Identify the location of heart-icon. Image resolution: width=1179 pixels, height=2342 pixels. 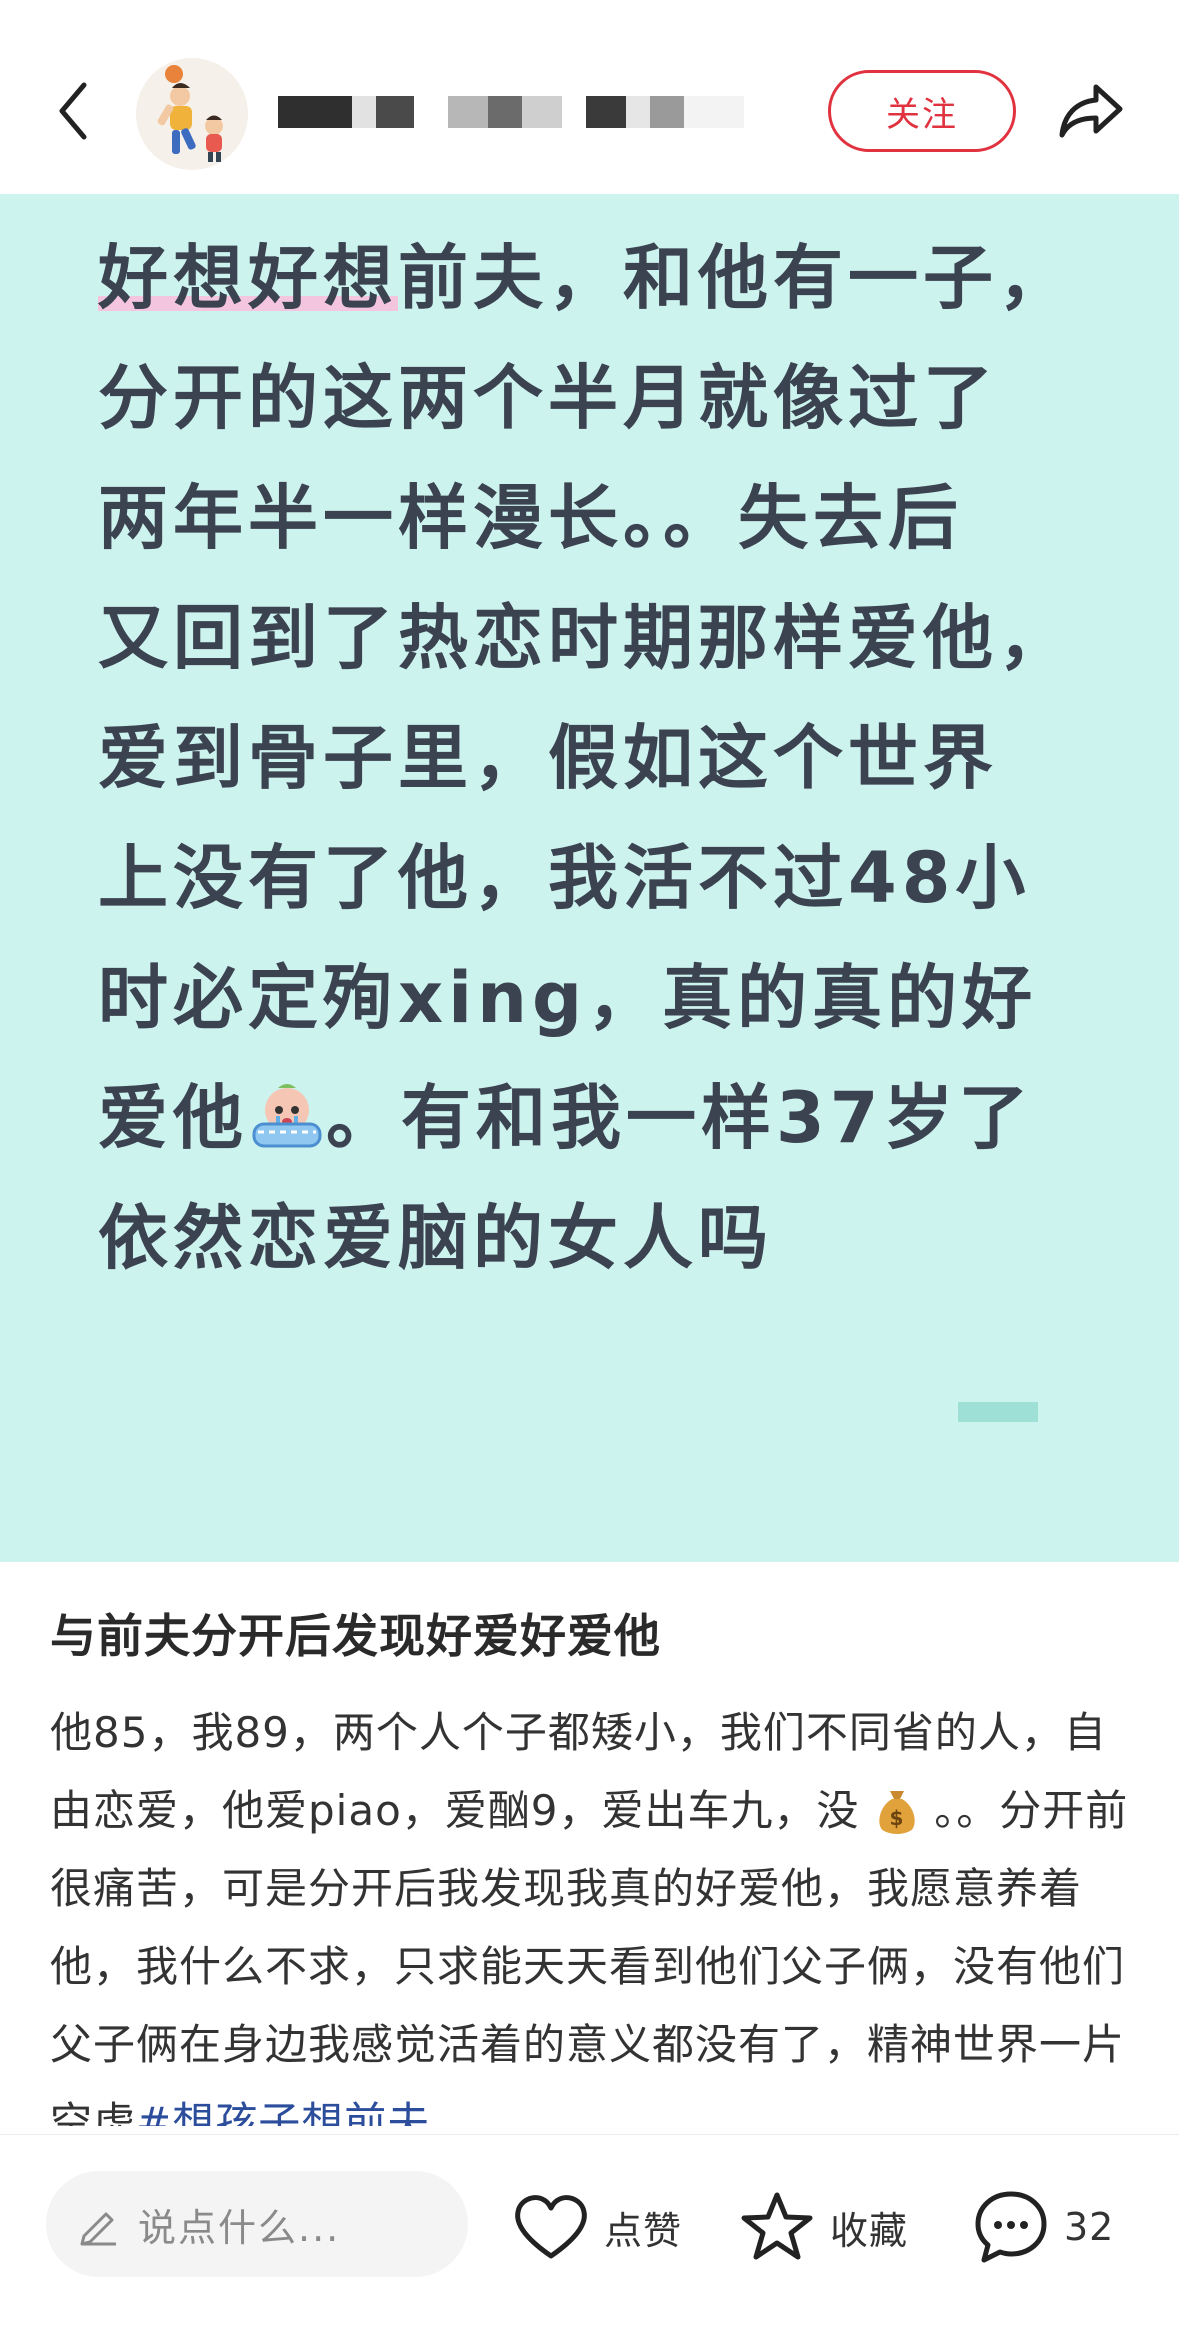
(551, 2227).